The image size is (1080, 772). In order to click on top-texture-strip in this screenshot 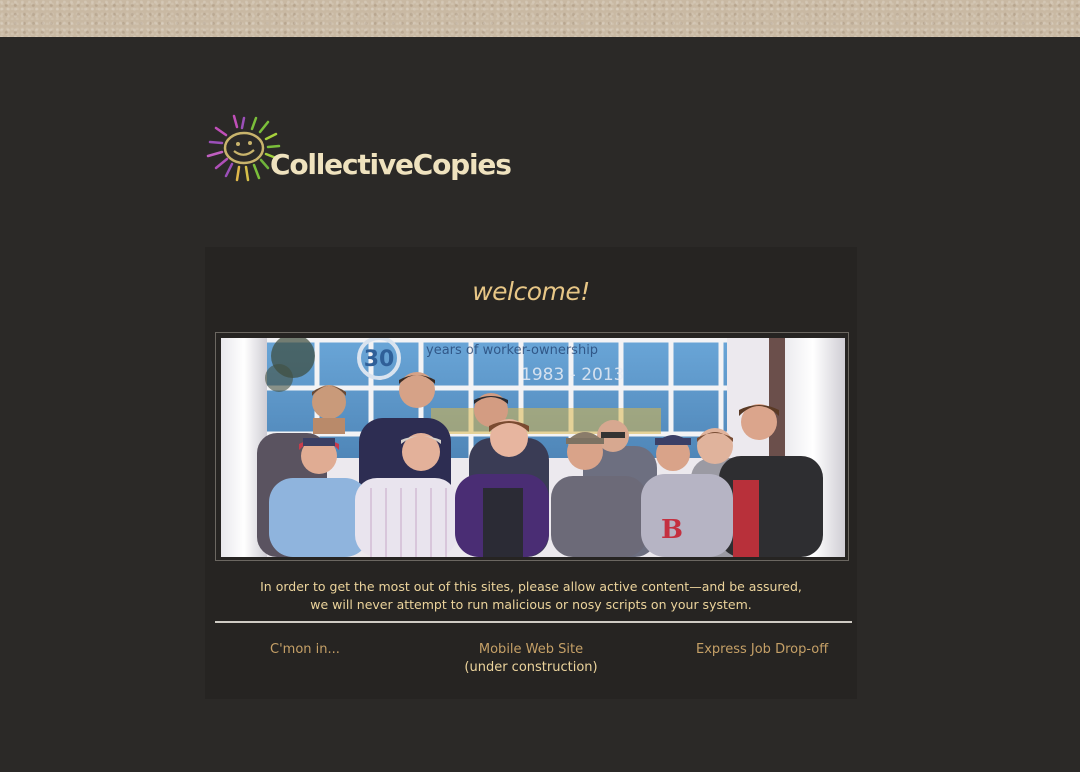, I will do `click(540, 18)`.